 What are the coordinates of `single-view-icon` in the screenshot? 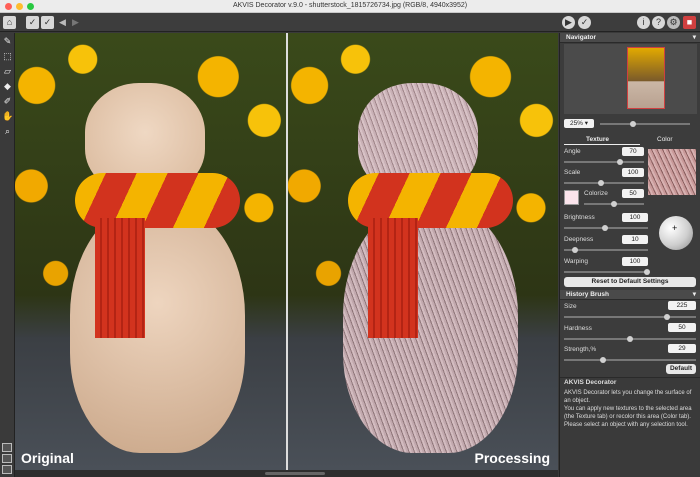 It's located at (7, 469).